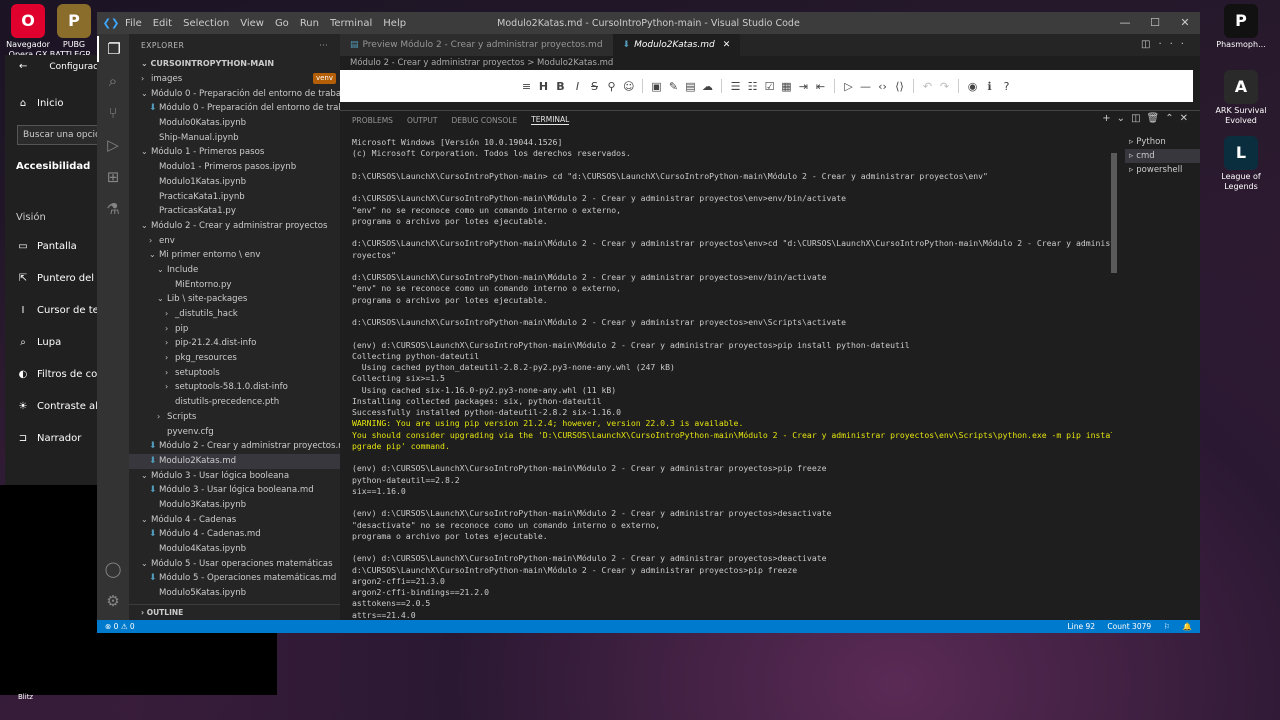 The height and width of the screenshot is (720, 1280). Describe the element at coordinates (1187, 626) in the screenshot. I see `notifications-icon: 🔔` at that location.